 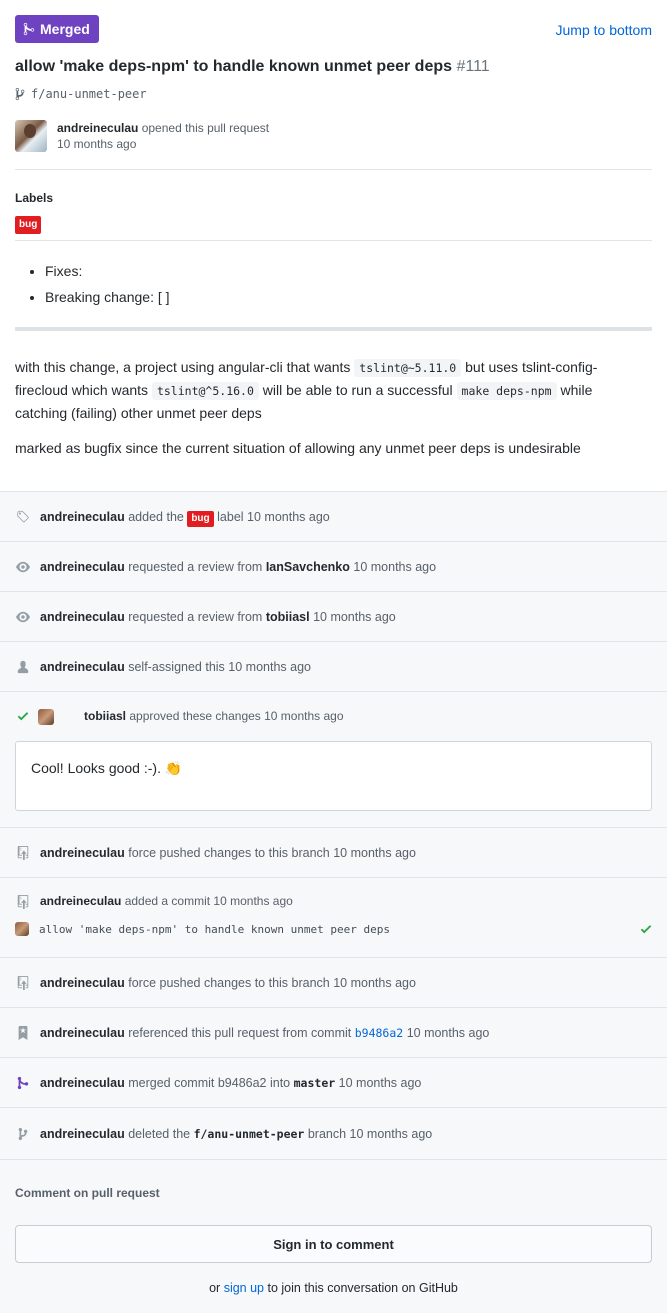 I want to click on reviewer-name: tobiiasl, so click(x=288, y=617).